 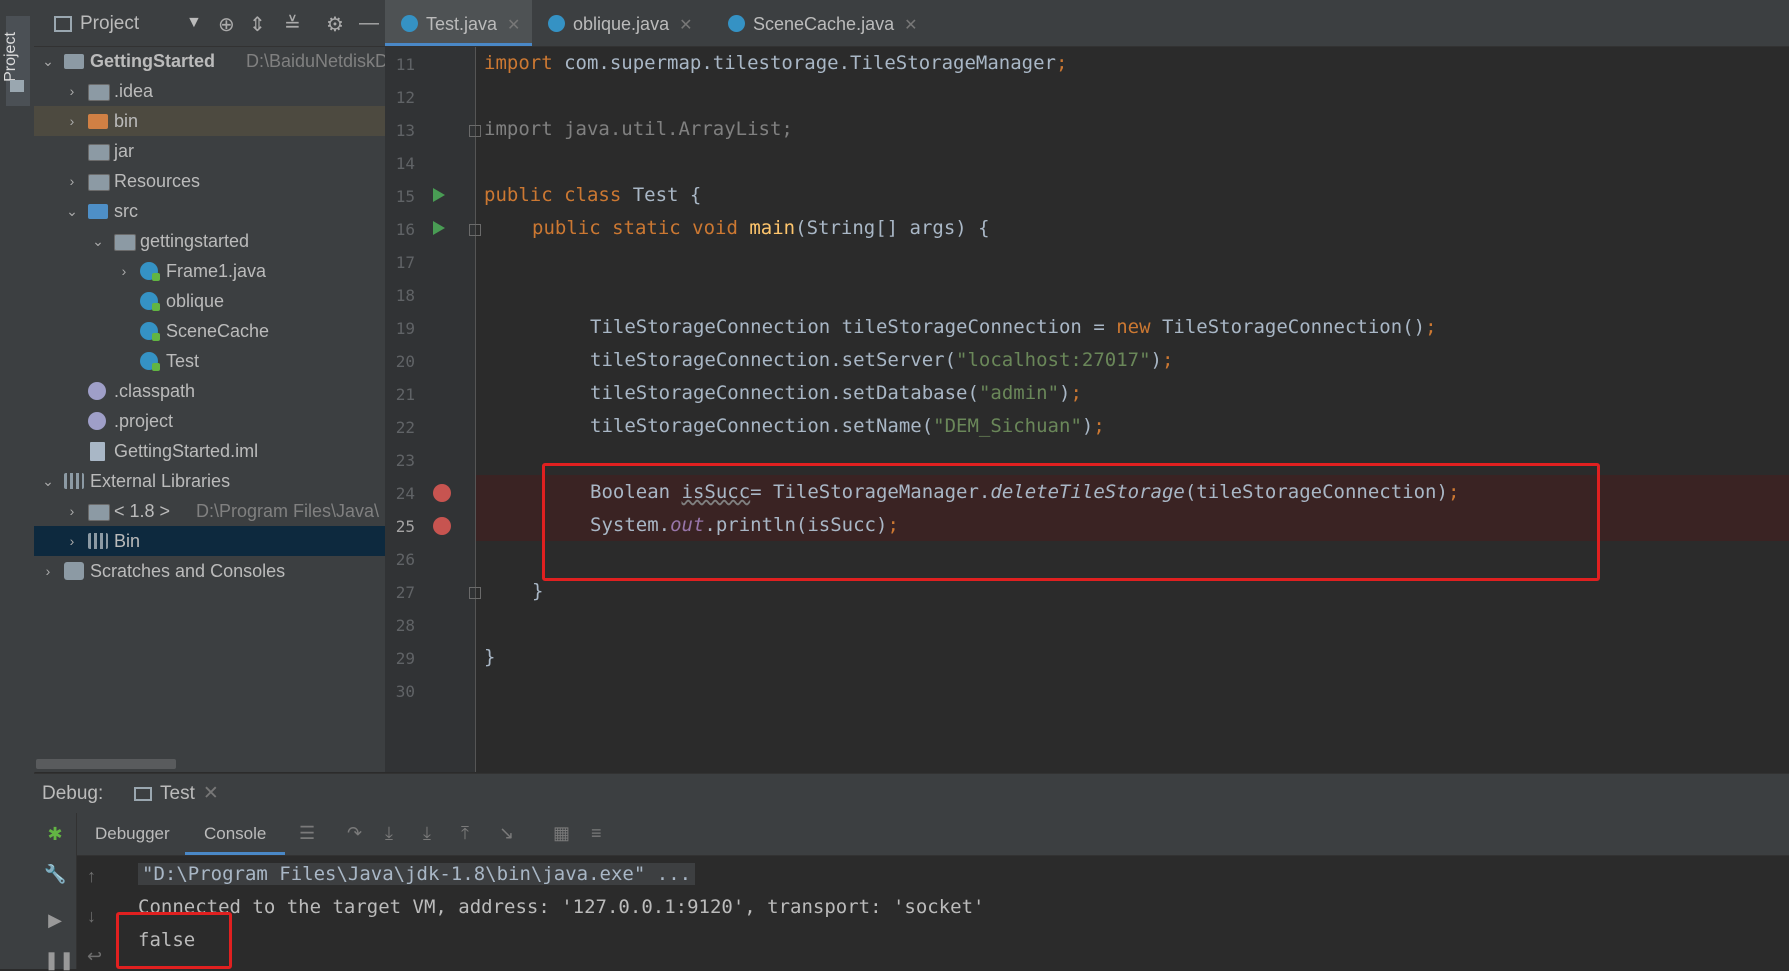 I want to click on debug-run-tab: Test ✕, so click(x=176, y=794).